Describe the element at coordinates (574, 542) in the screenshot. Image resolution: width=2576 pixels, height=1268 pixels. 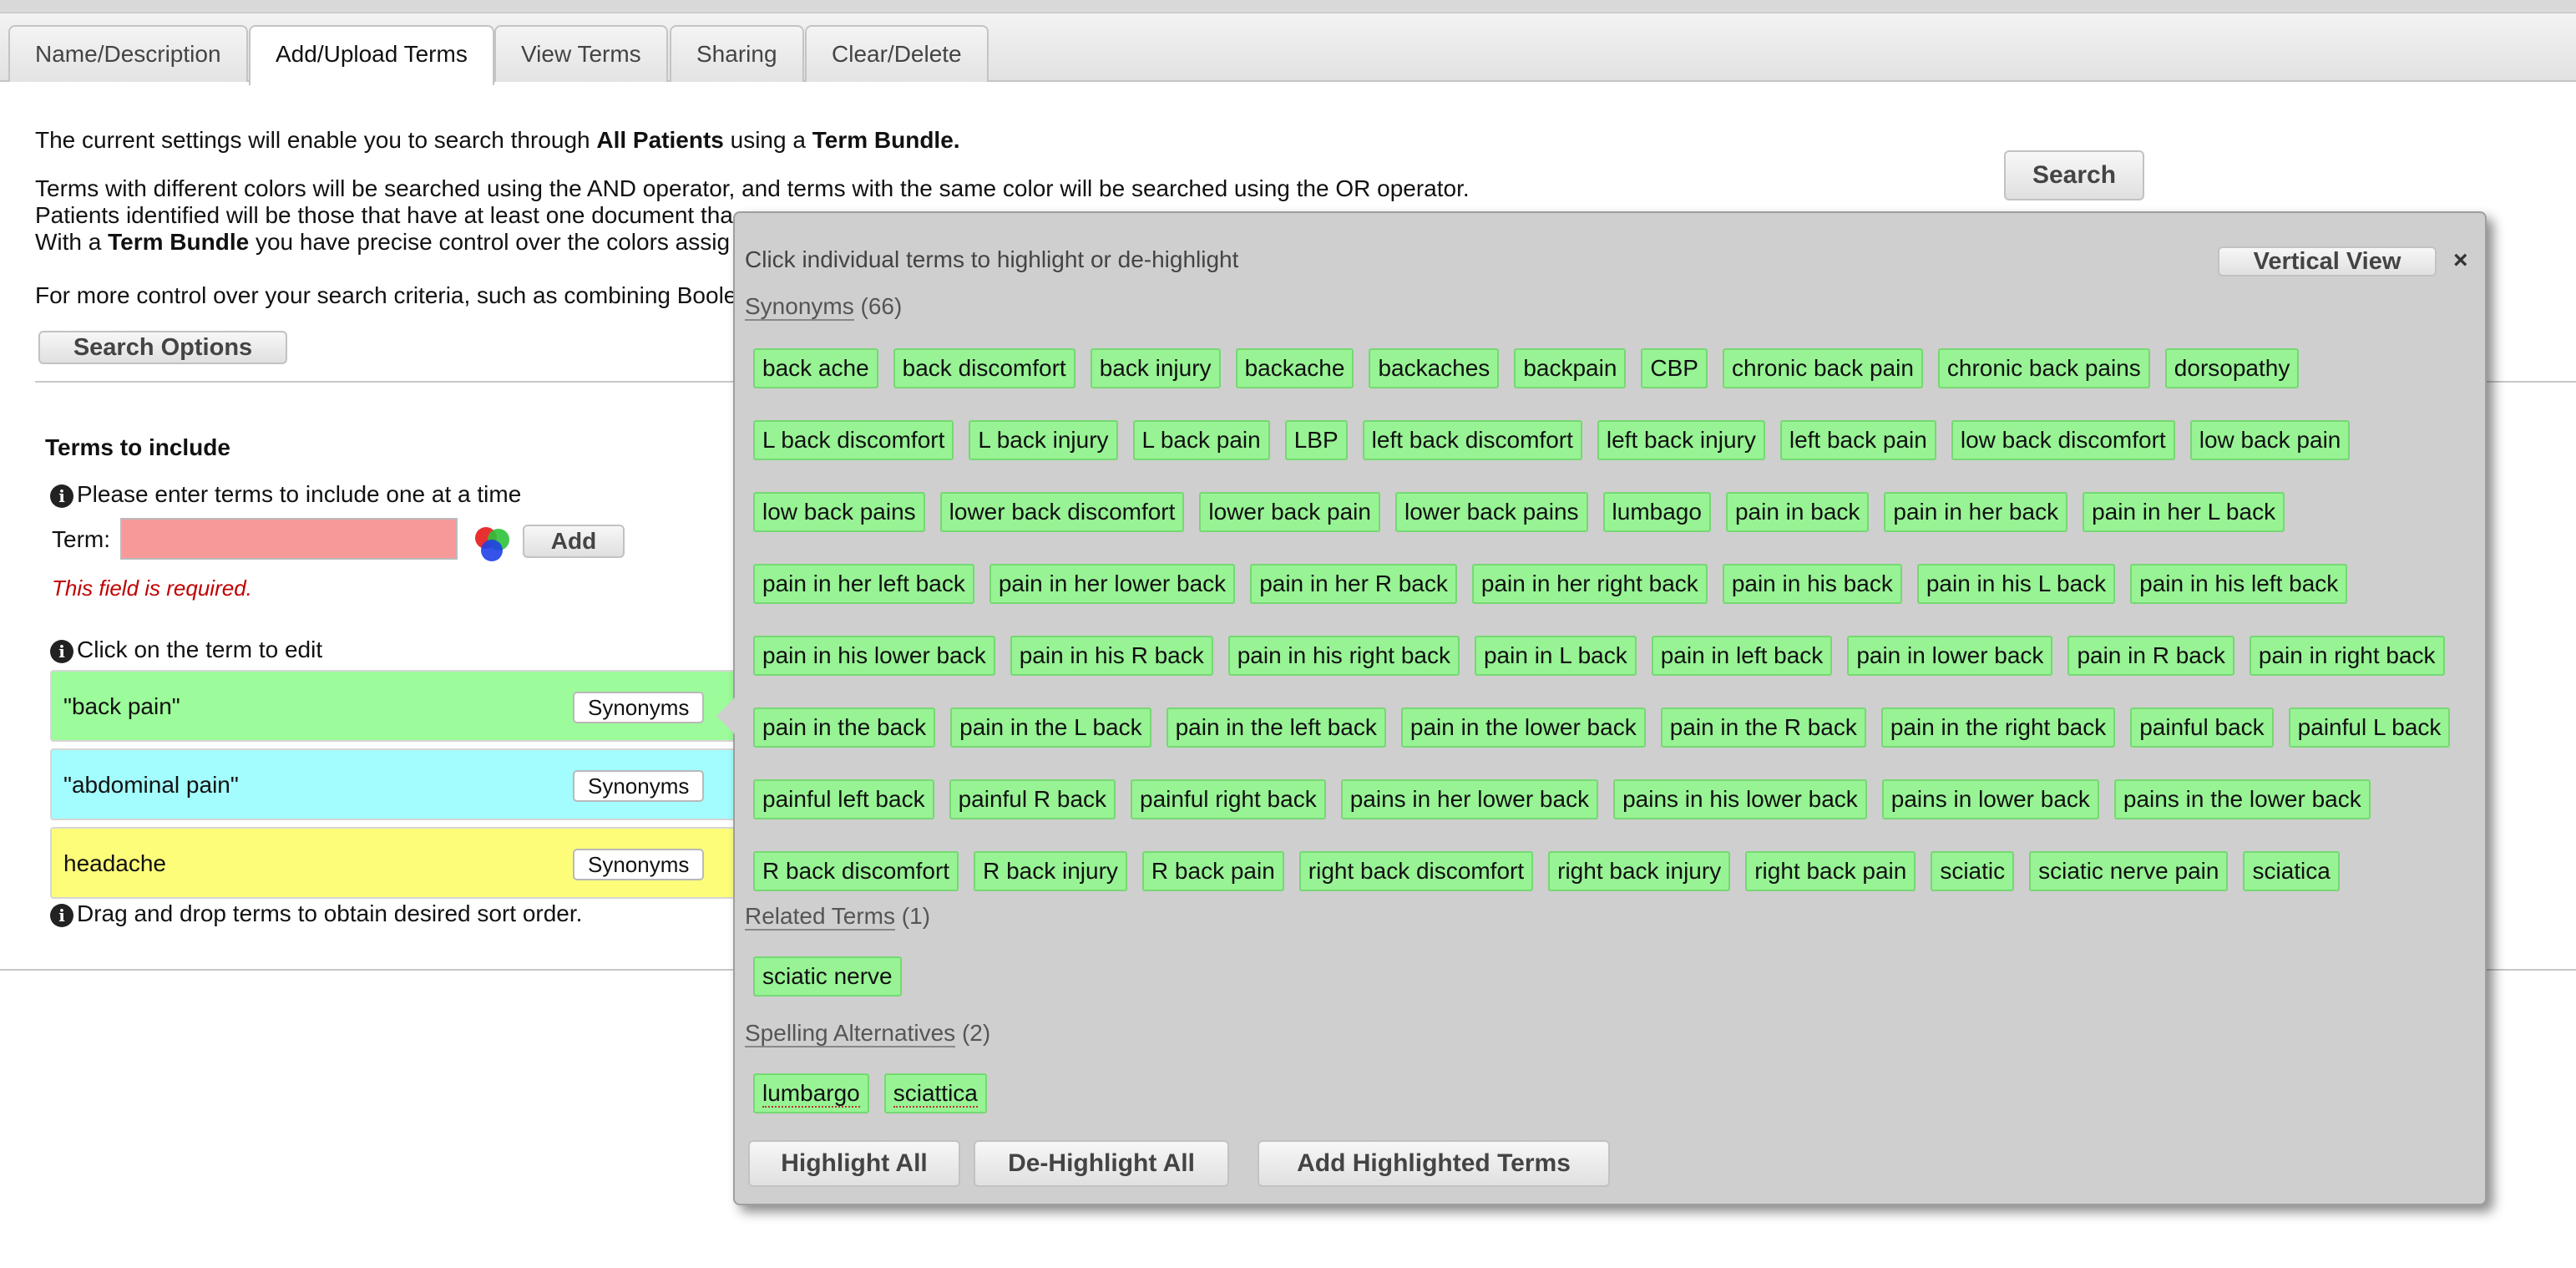
I see `add-term-button: Add` at that location.